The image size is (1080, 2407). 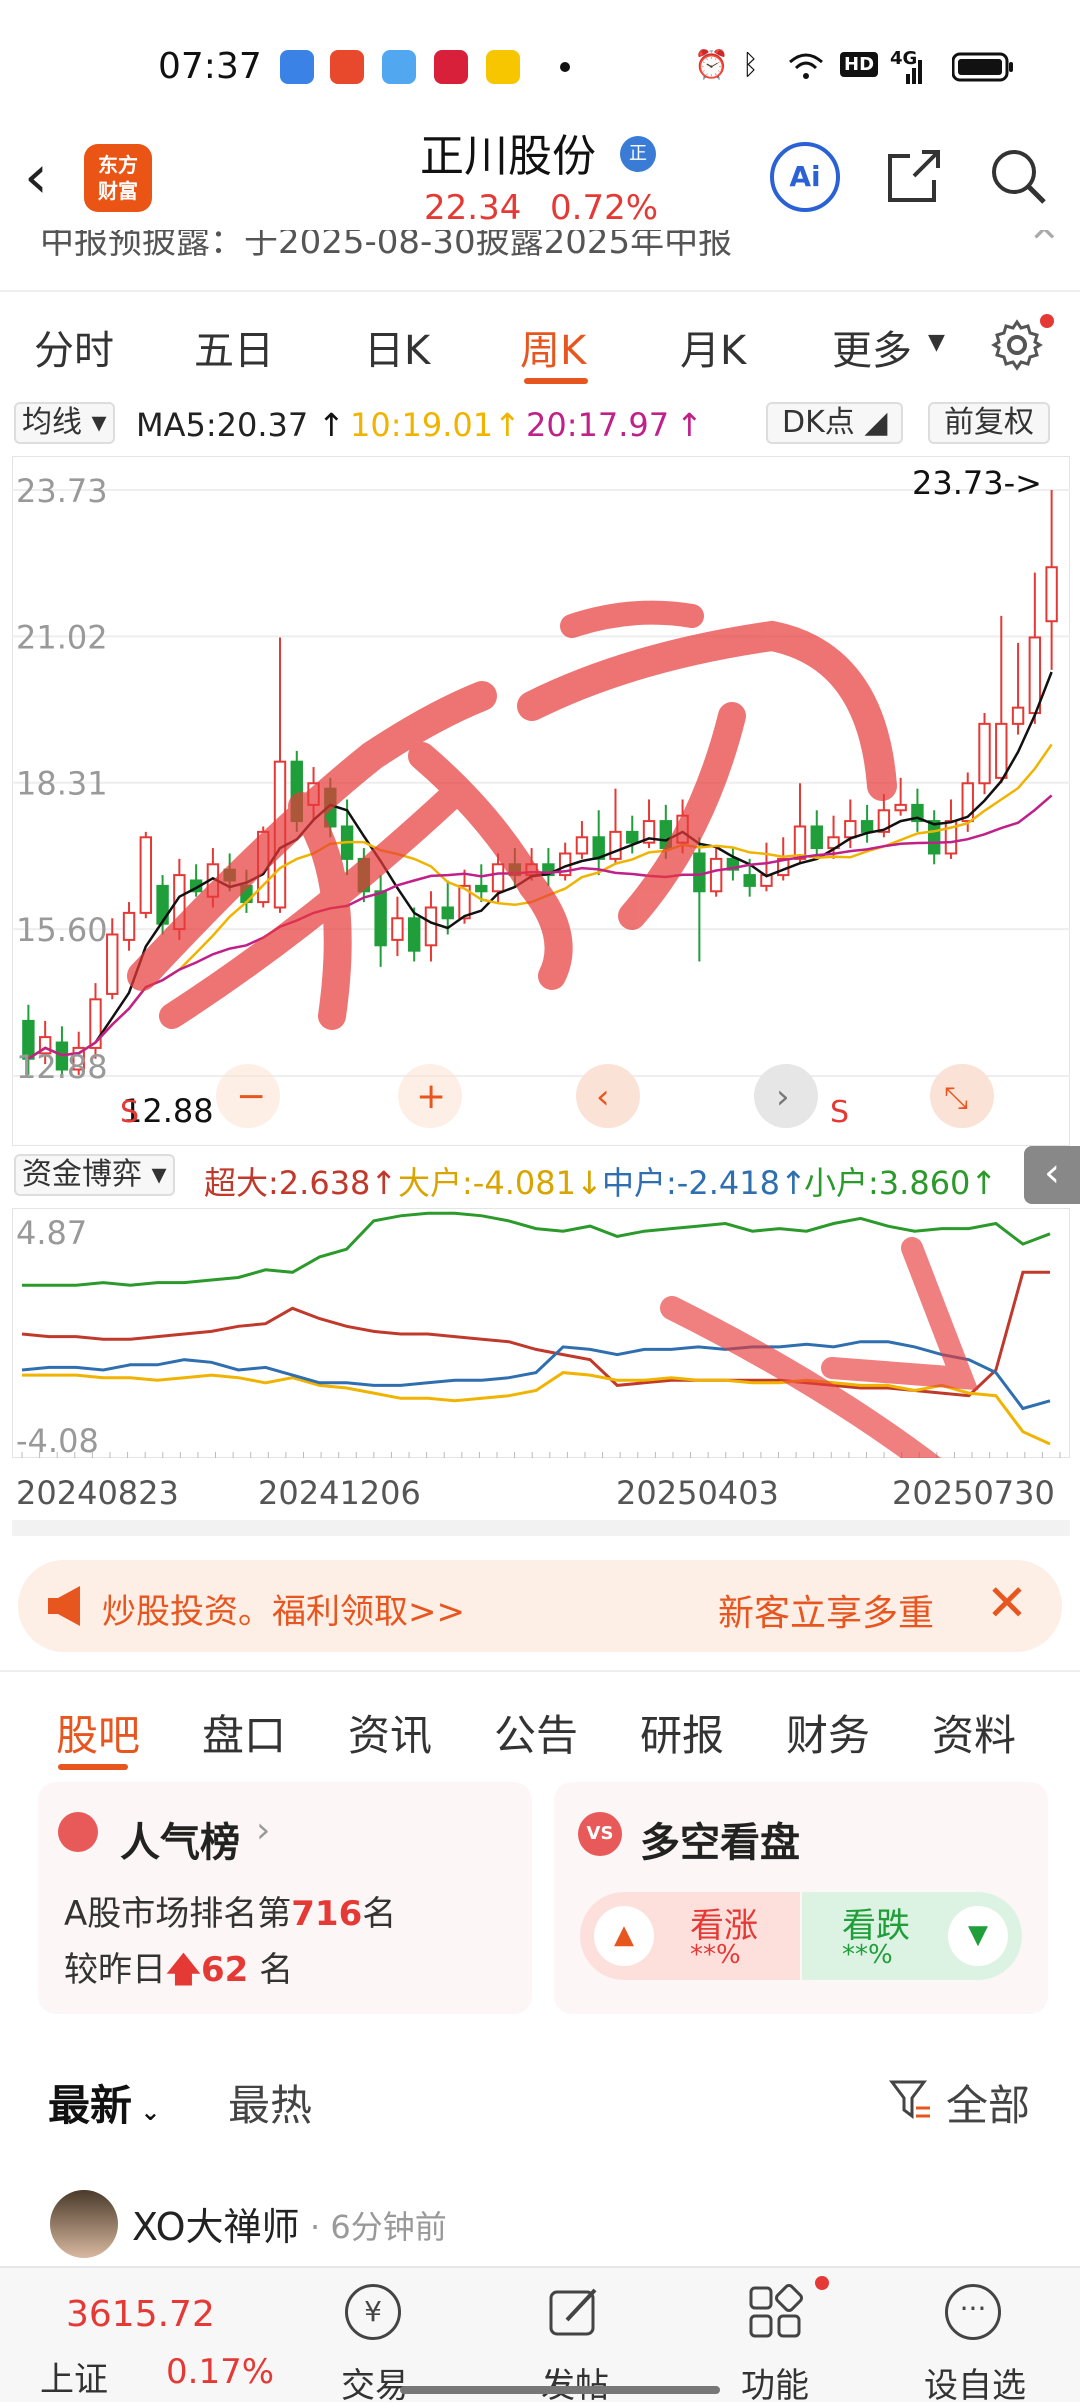 I want to click on bottom-nav: 3615.72 上证 0.17% ¥ 交易 发帖 功能 ··· 设自选, so click(x=540, y=2336).